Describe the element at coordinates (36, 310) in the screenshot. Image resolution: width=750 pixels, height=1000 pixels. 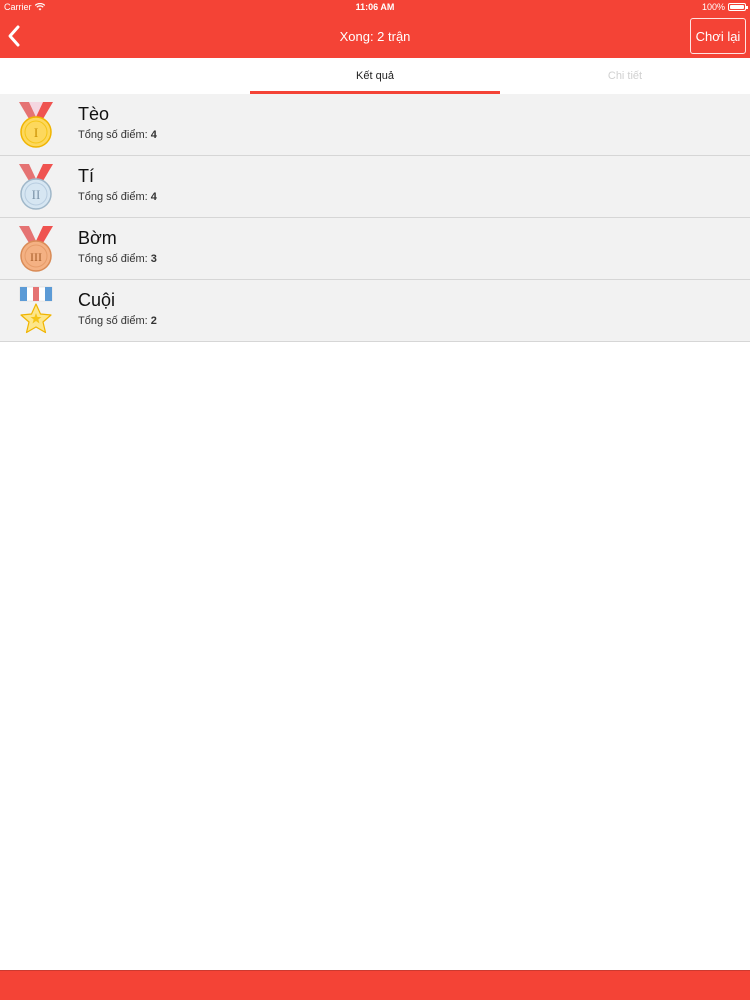
I see `star-medal-icon` at that location.